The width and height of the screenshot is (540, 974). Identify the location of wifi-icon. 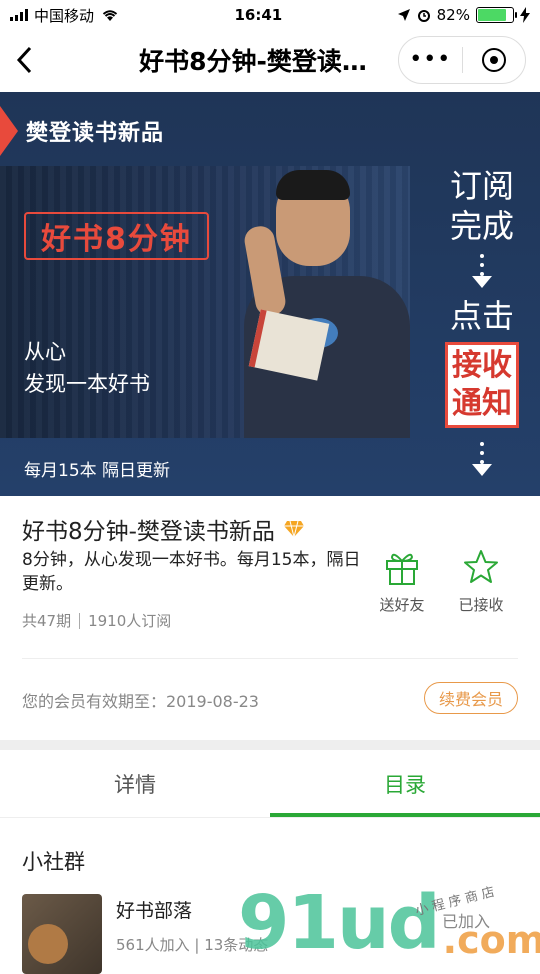
(110, 15).